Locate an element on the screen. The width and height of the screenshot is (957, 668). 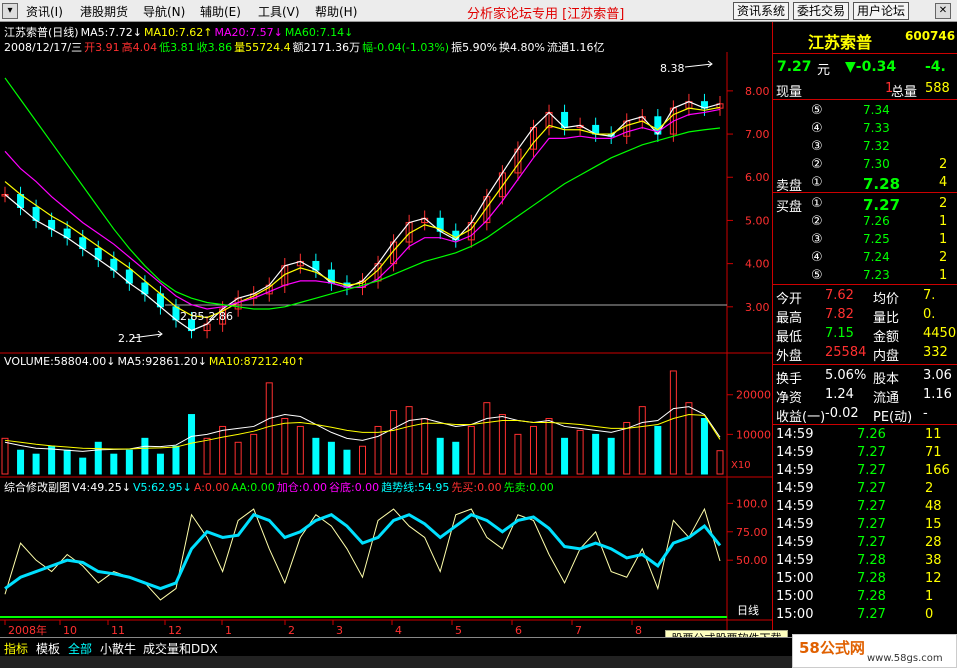
bid-level: ⑤ is located at coordinates (817, 275).